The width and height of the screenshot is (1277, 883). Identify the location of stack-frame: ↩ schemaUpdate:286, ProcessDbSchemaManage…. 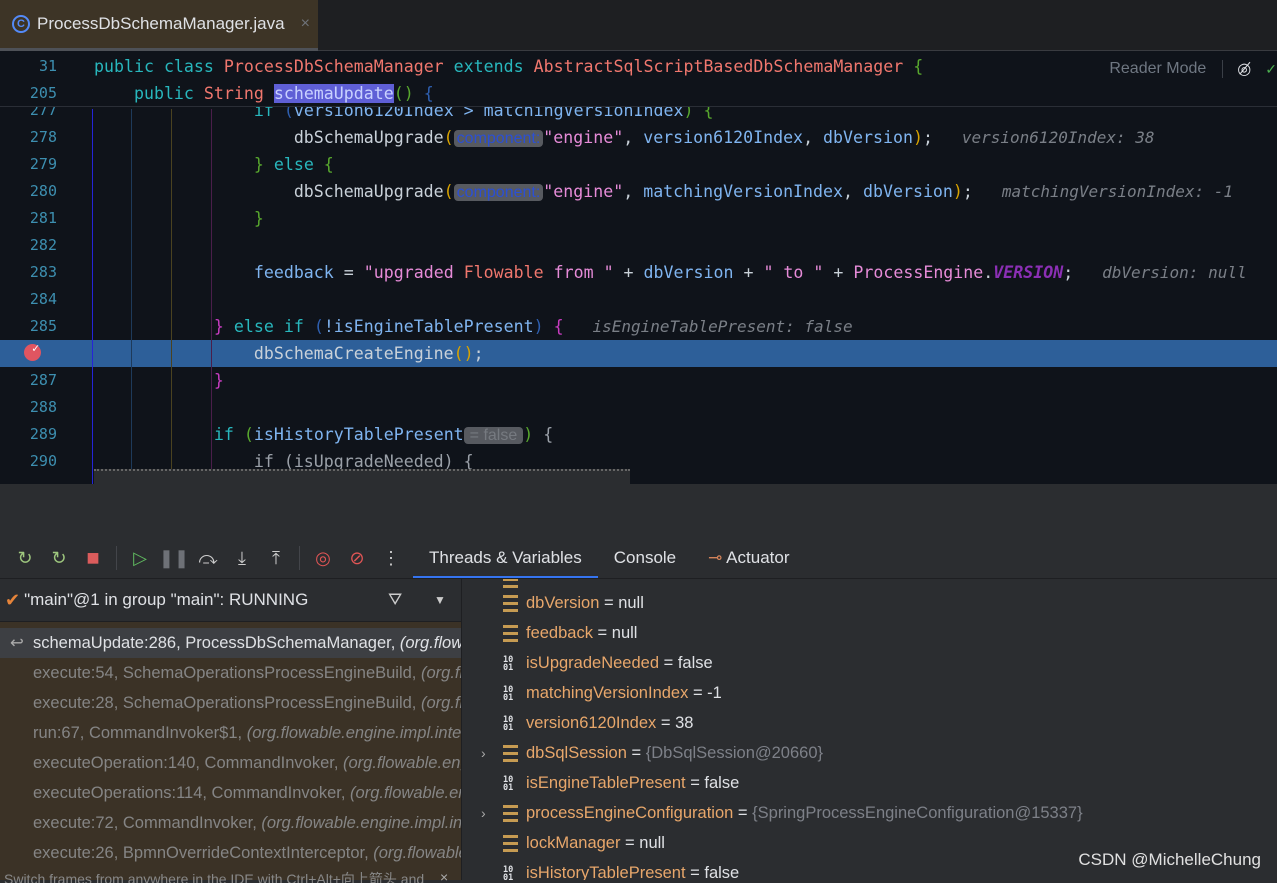
(230, 643).